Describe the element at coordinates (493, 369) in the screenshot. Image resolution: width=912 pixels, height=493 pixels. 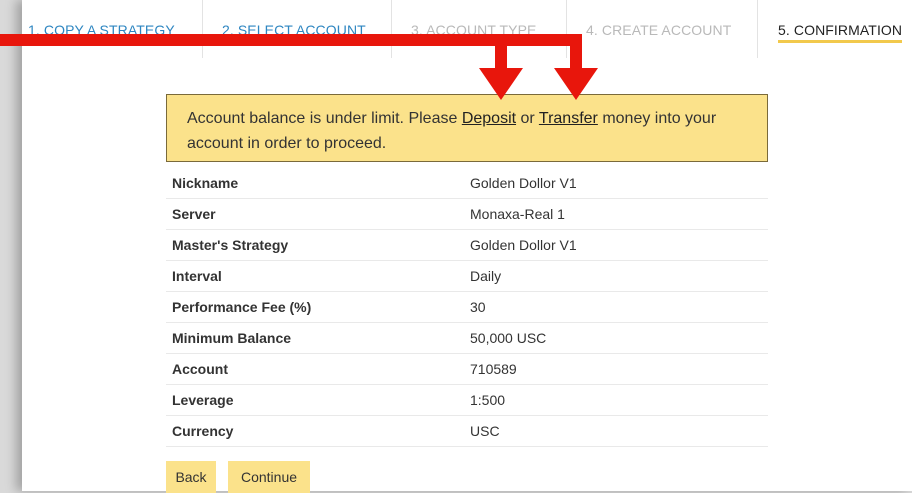
I see `row-value-account: 710589` at that location.